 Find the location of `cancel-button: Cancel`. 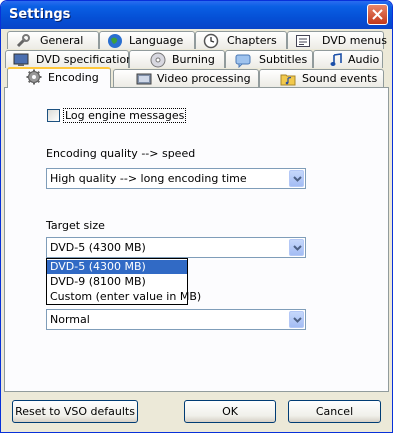

cancel-button: Cancel is located at coordinates (334, 411).